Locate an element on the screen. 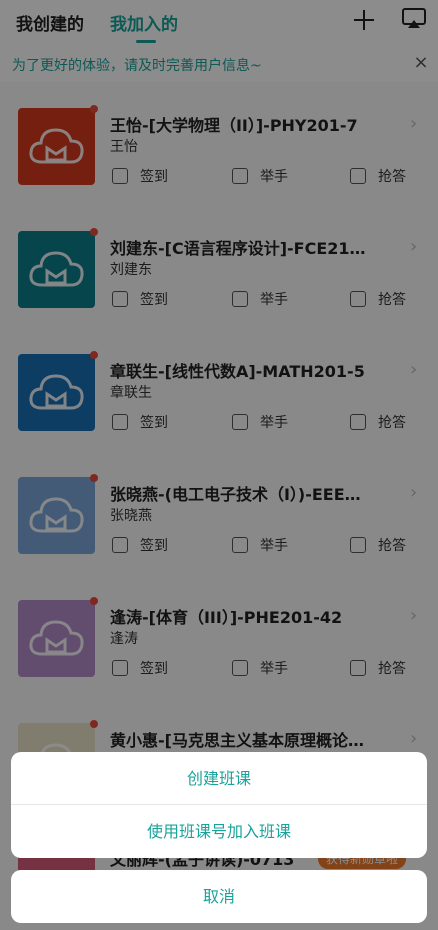 The image size is (438, 930). create-class-button: 创建班课 is located at coordinates (219, 778).